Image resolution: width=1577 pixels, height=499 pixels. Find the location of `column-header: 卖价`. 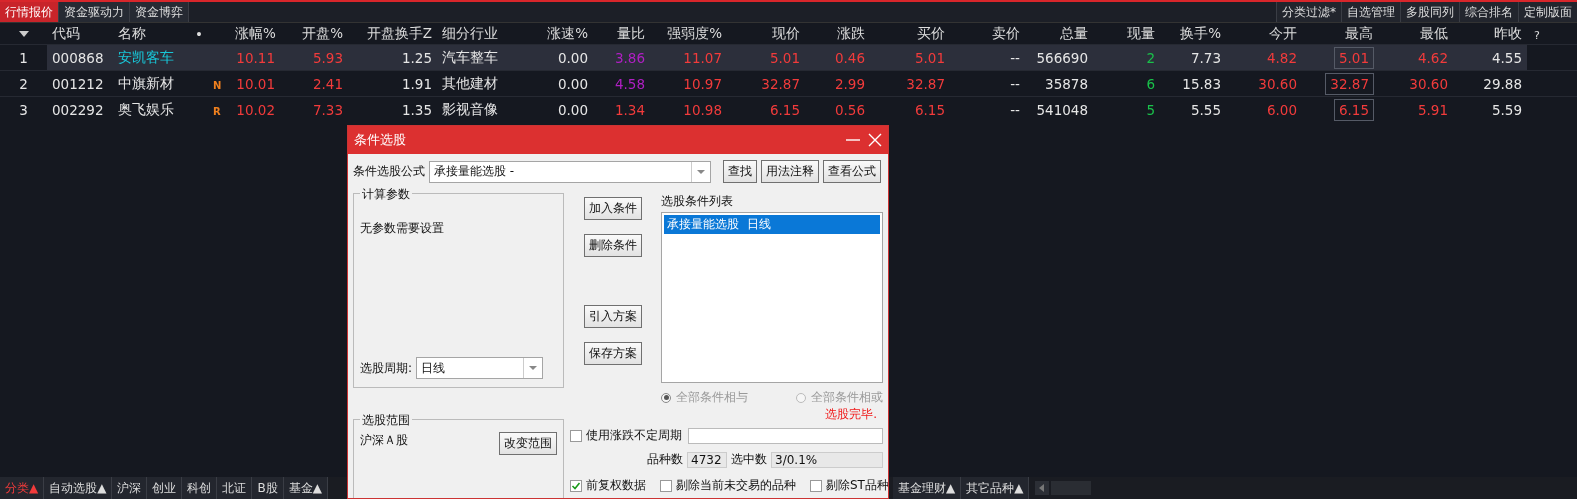

column-header: 卖价 is located at coordinates (987, 33).